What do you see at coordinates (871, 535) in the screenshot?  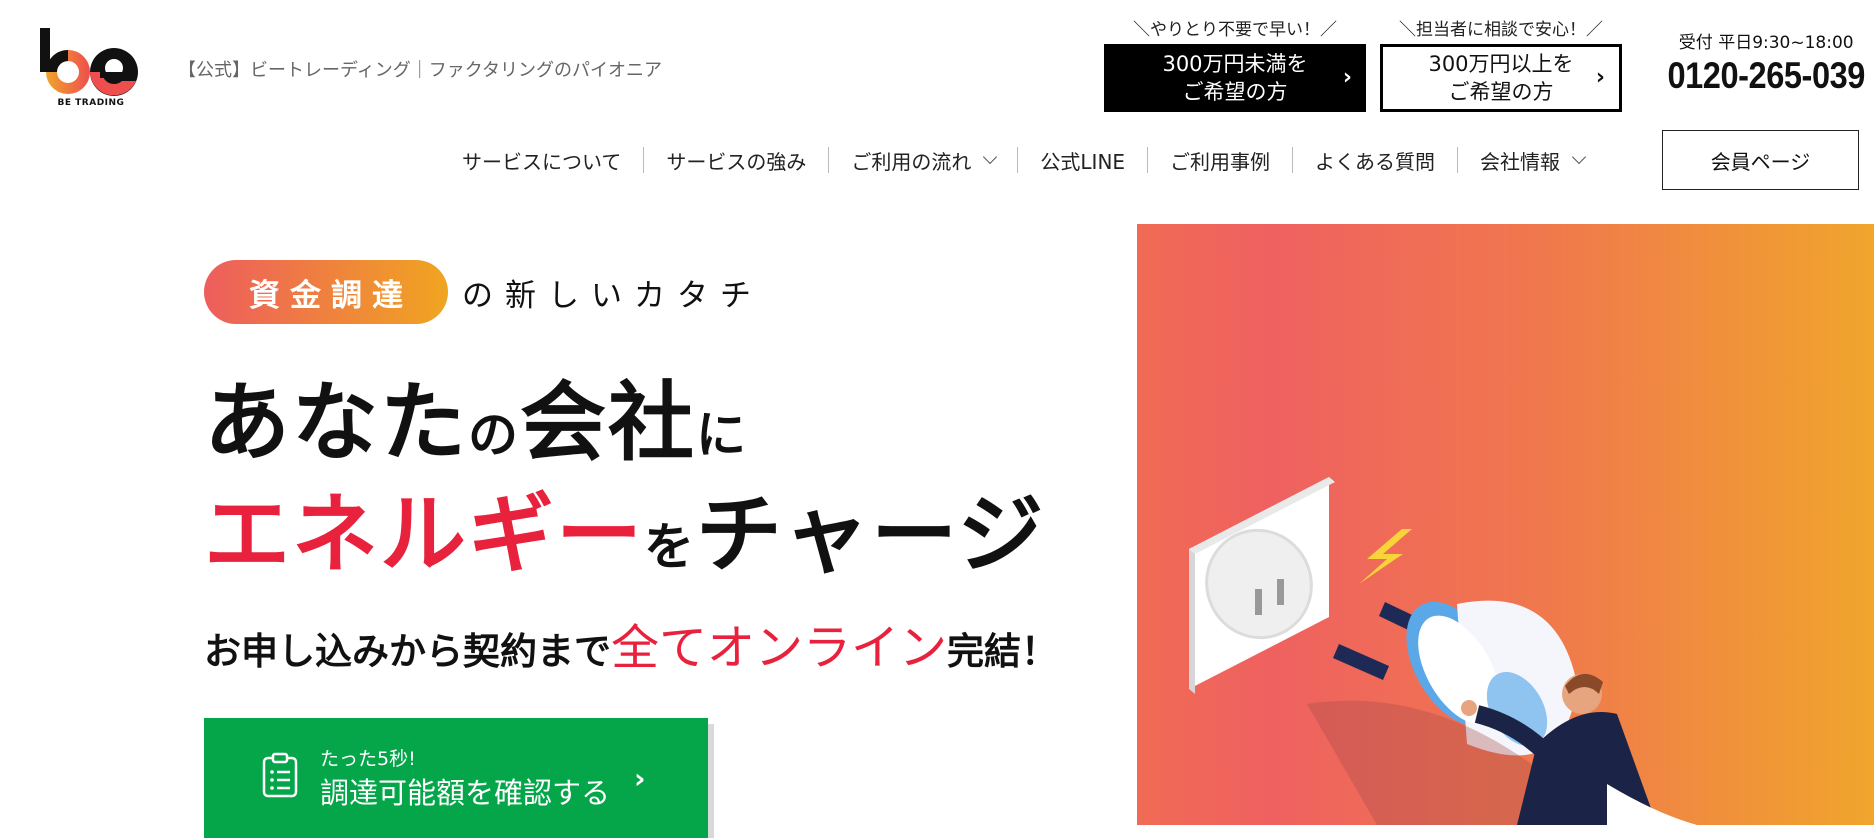 I see `heading-text: チャージ` at bounding box center [871, 535].